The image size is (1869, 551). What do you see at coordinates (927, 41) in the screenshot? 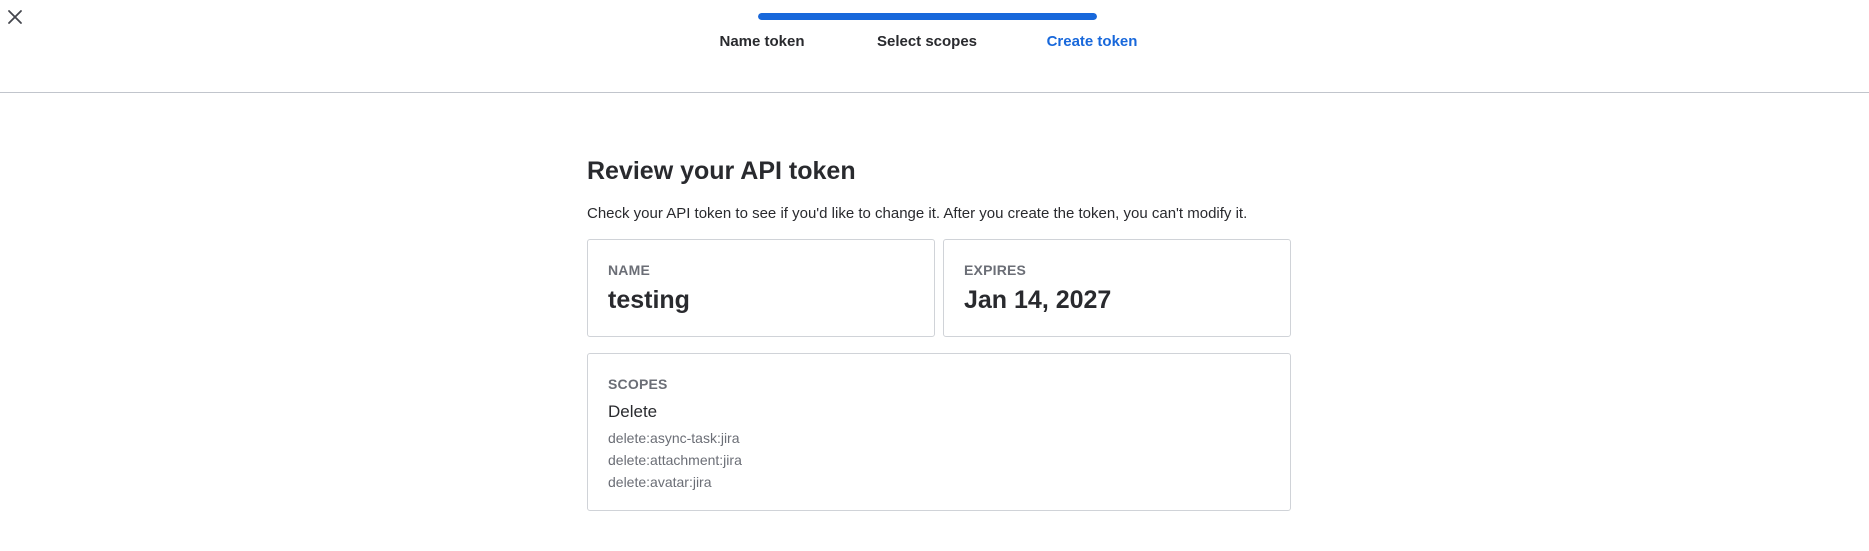
I see `step-select-scopes: Select scopes` at bounding box center [927, 41].